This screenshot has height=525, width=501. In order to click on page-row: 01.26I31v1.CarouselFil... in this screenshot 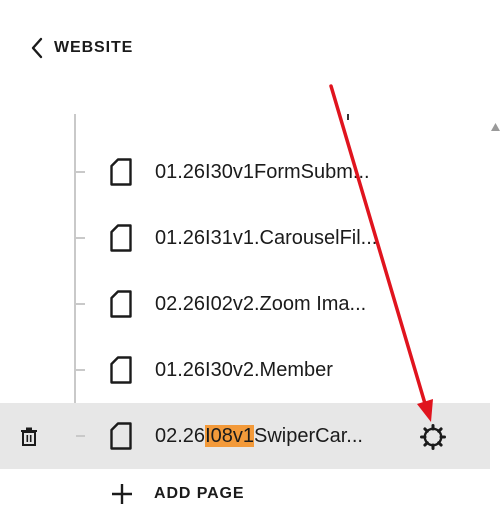, I will do `click(245, 238)`.